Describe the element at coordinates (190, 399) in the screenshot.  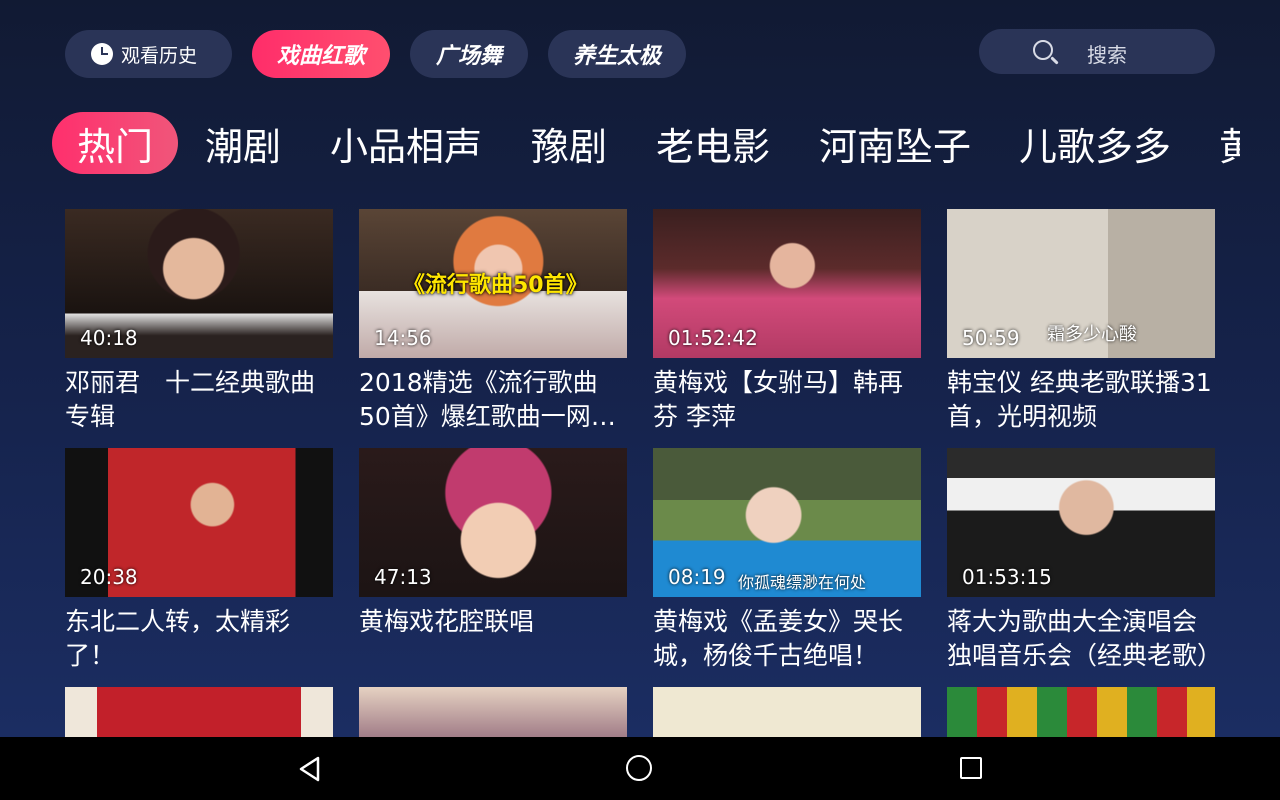
I see `video-title: 邓丽君 十二经典歌曲专辑` at that location.